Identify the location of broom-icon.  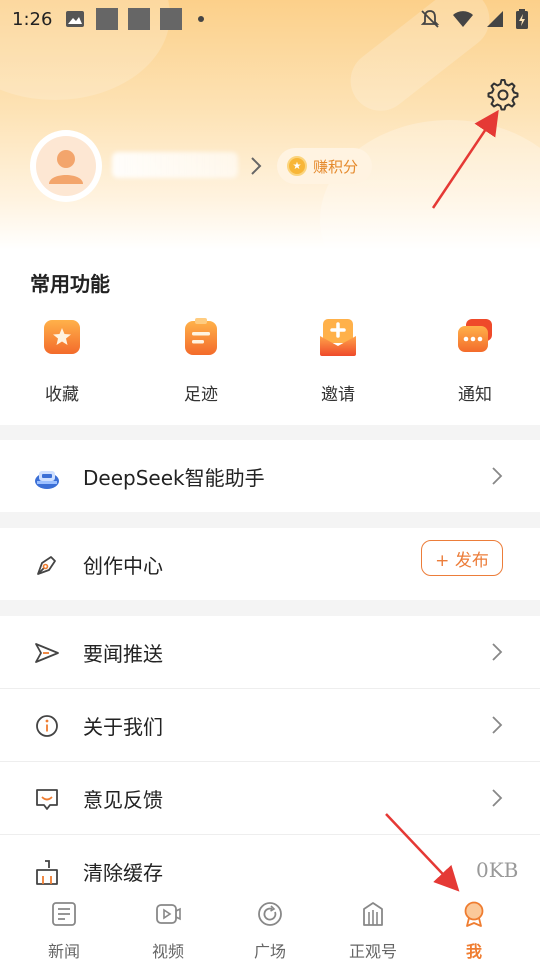
(47, 872).